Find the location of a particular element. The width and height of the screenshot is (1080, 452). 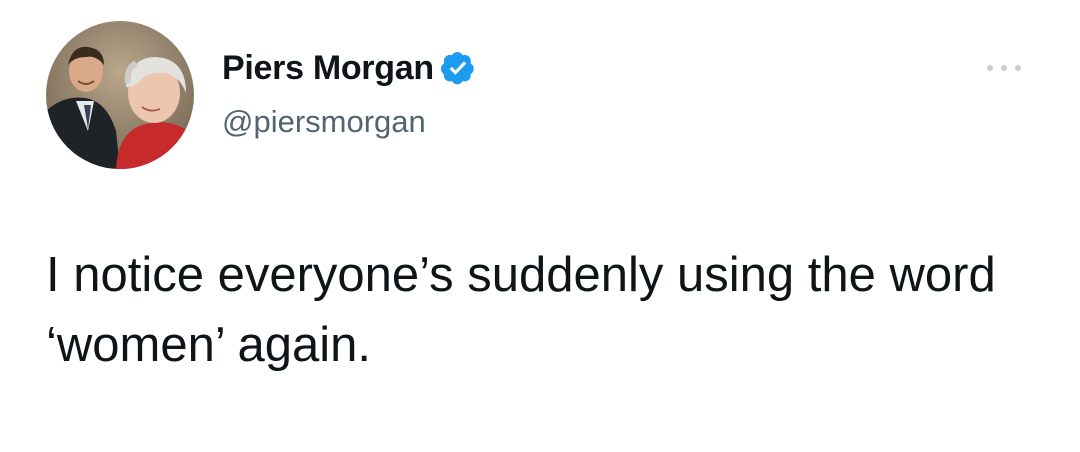

author-avatar is located at coordinates (120, 95).